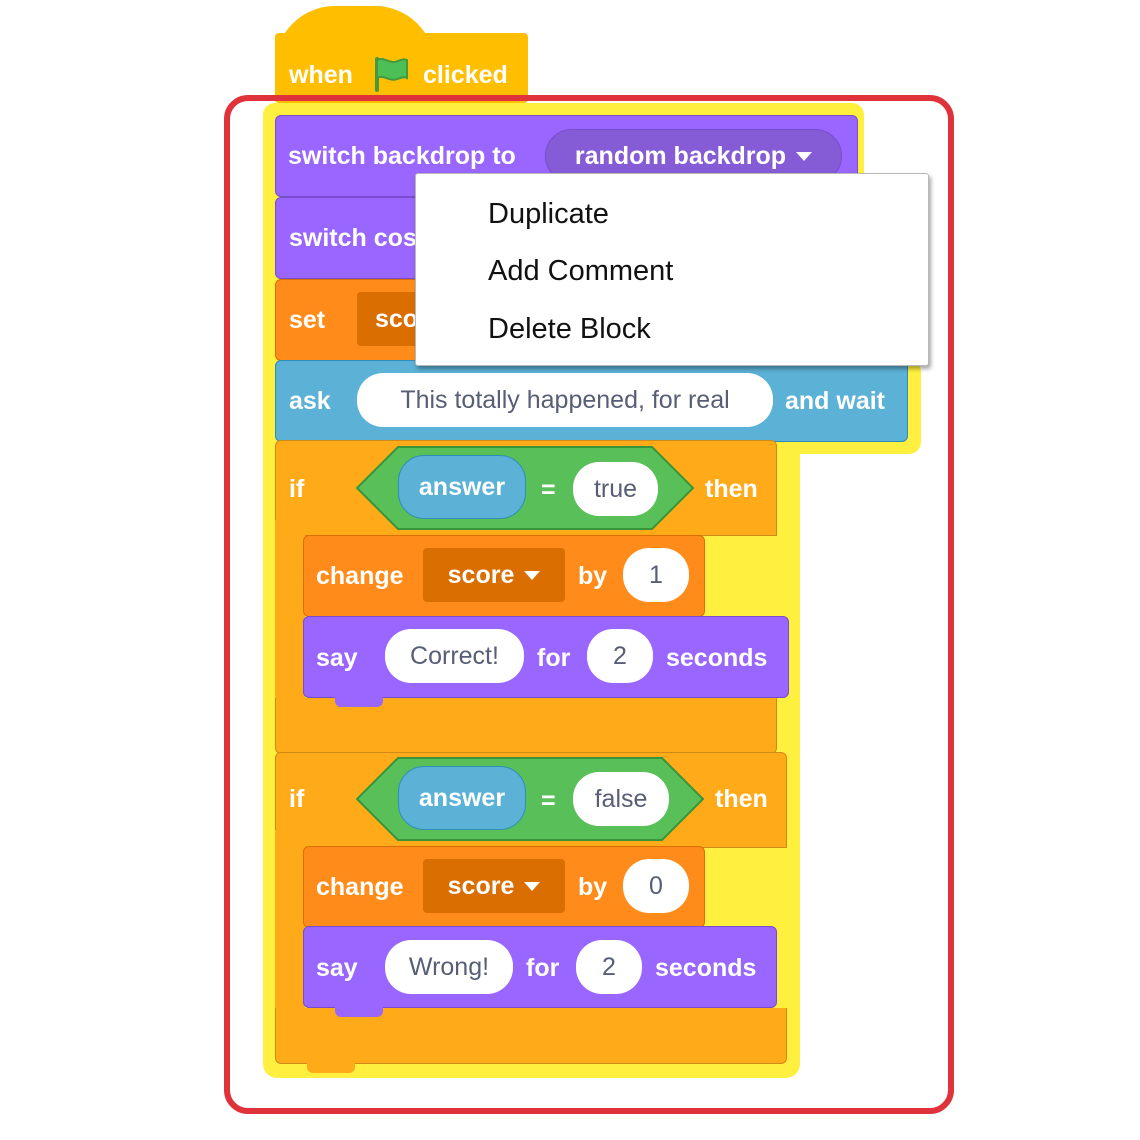 The image size is (1140, 1140). Describe the element at coordinates (569, 329) in the screenshot. I see `menu-item-delete-block: Delete Block` at that location.